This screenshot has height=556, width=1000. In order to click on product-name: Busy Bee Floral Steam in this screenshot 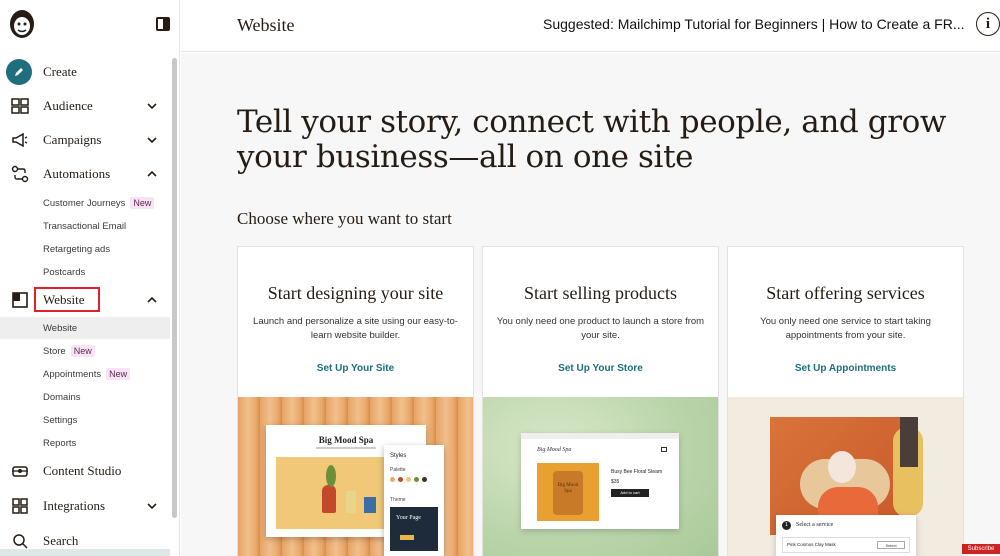, I will do `click(637, 472)`.